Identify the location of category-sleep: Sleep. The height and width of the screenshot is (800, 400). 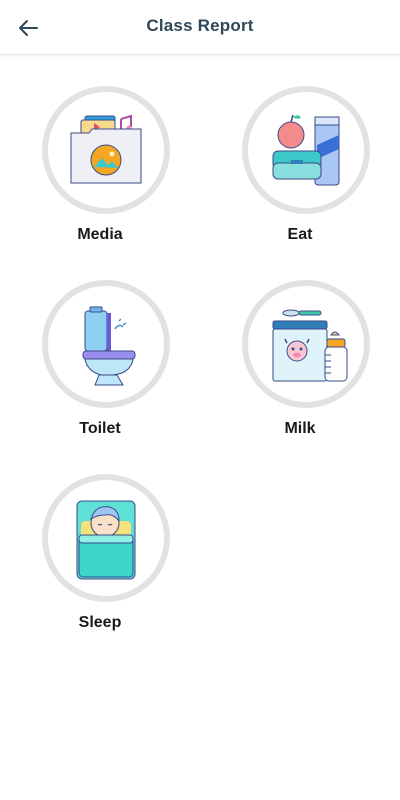
(106, 559).